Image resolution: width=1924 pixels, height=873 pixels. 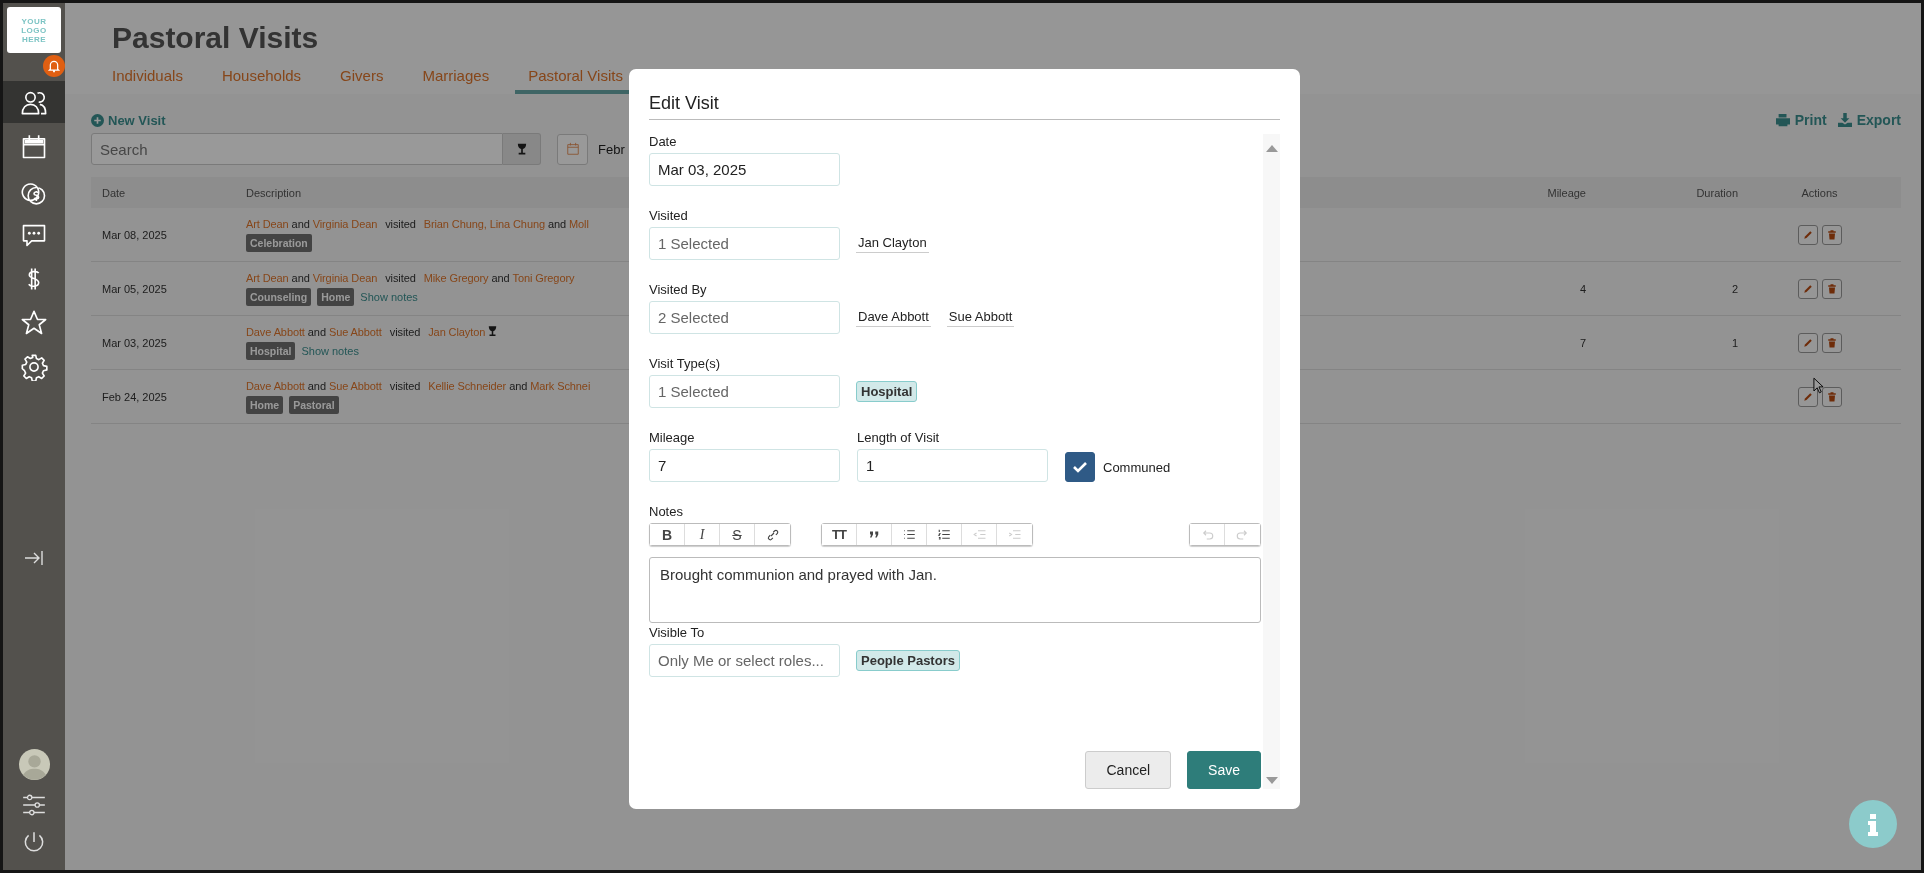 What do you see at coordinates (1782, 120) in the screenshot?
I see `printer-icon` at bounding box center [1782, 120].